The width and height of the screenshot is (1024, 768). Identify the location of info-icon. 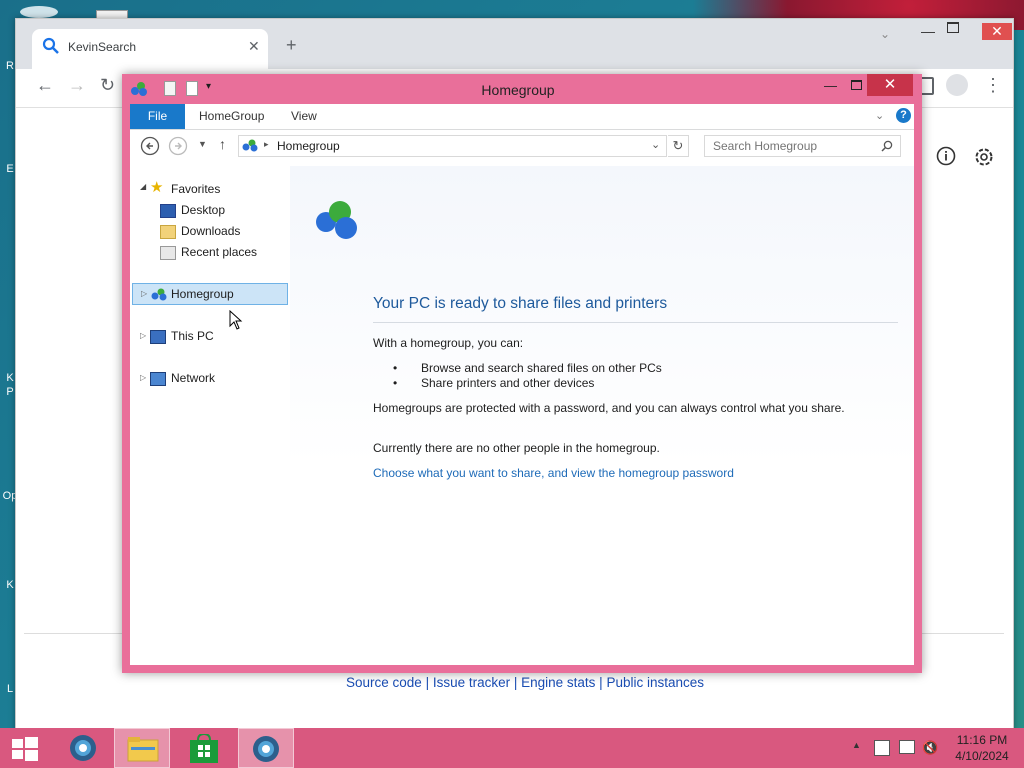
(946, 156).